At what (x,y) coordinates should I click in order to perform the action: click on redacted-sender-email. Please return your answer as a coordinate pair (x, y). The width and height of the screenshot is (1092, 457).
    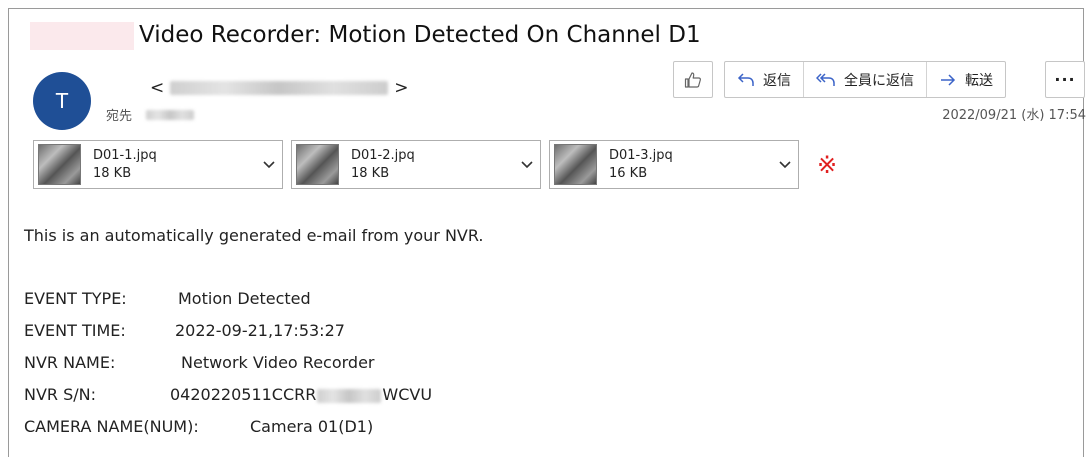
    Looking at the image, I should click on (279, 88).